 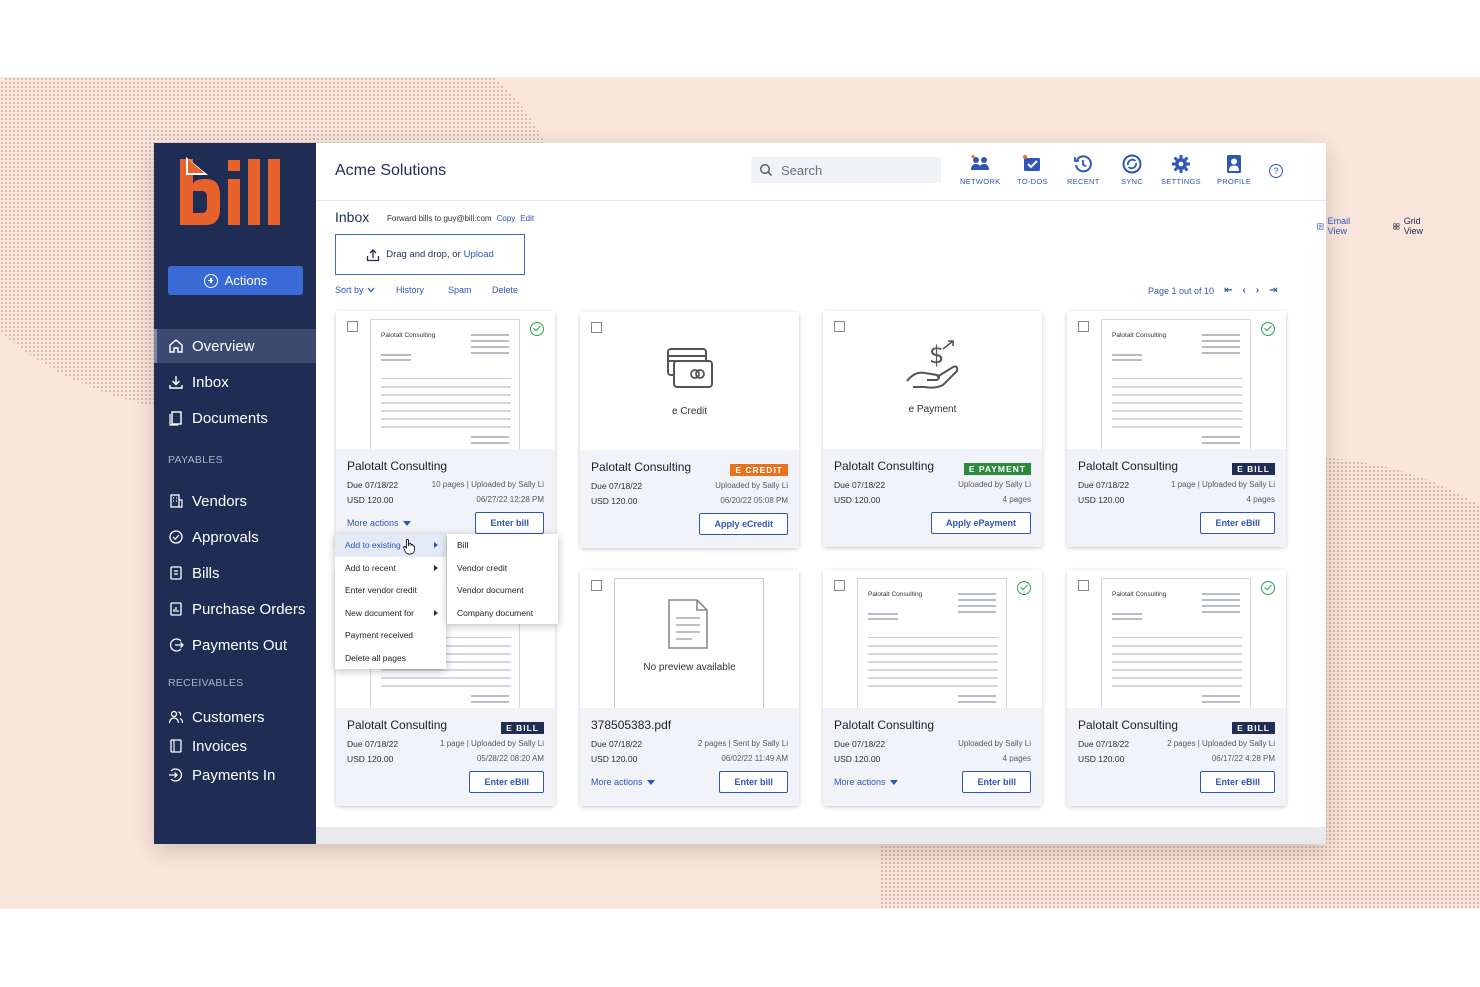 I want to click on menu-item-enter-vendor-credit: Enter vendor credit, so click(x=390, y=590).